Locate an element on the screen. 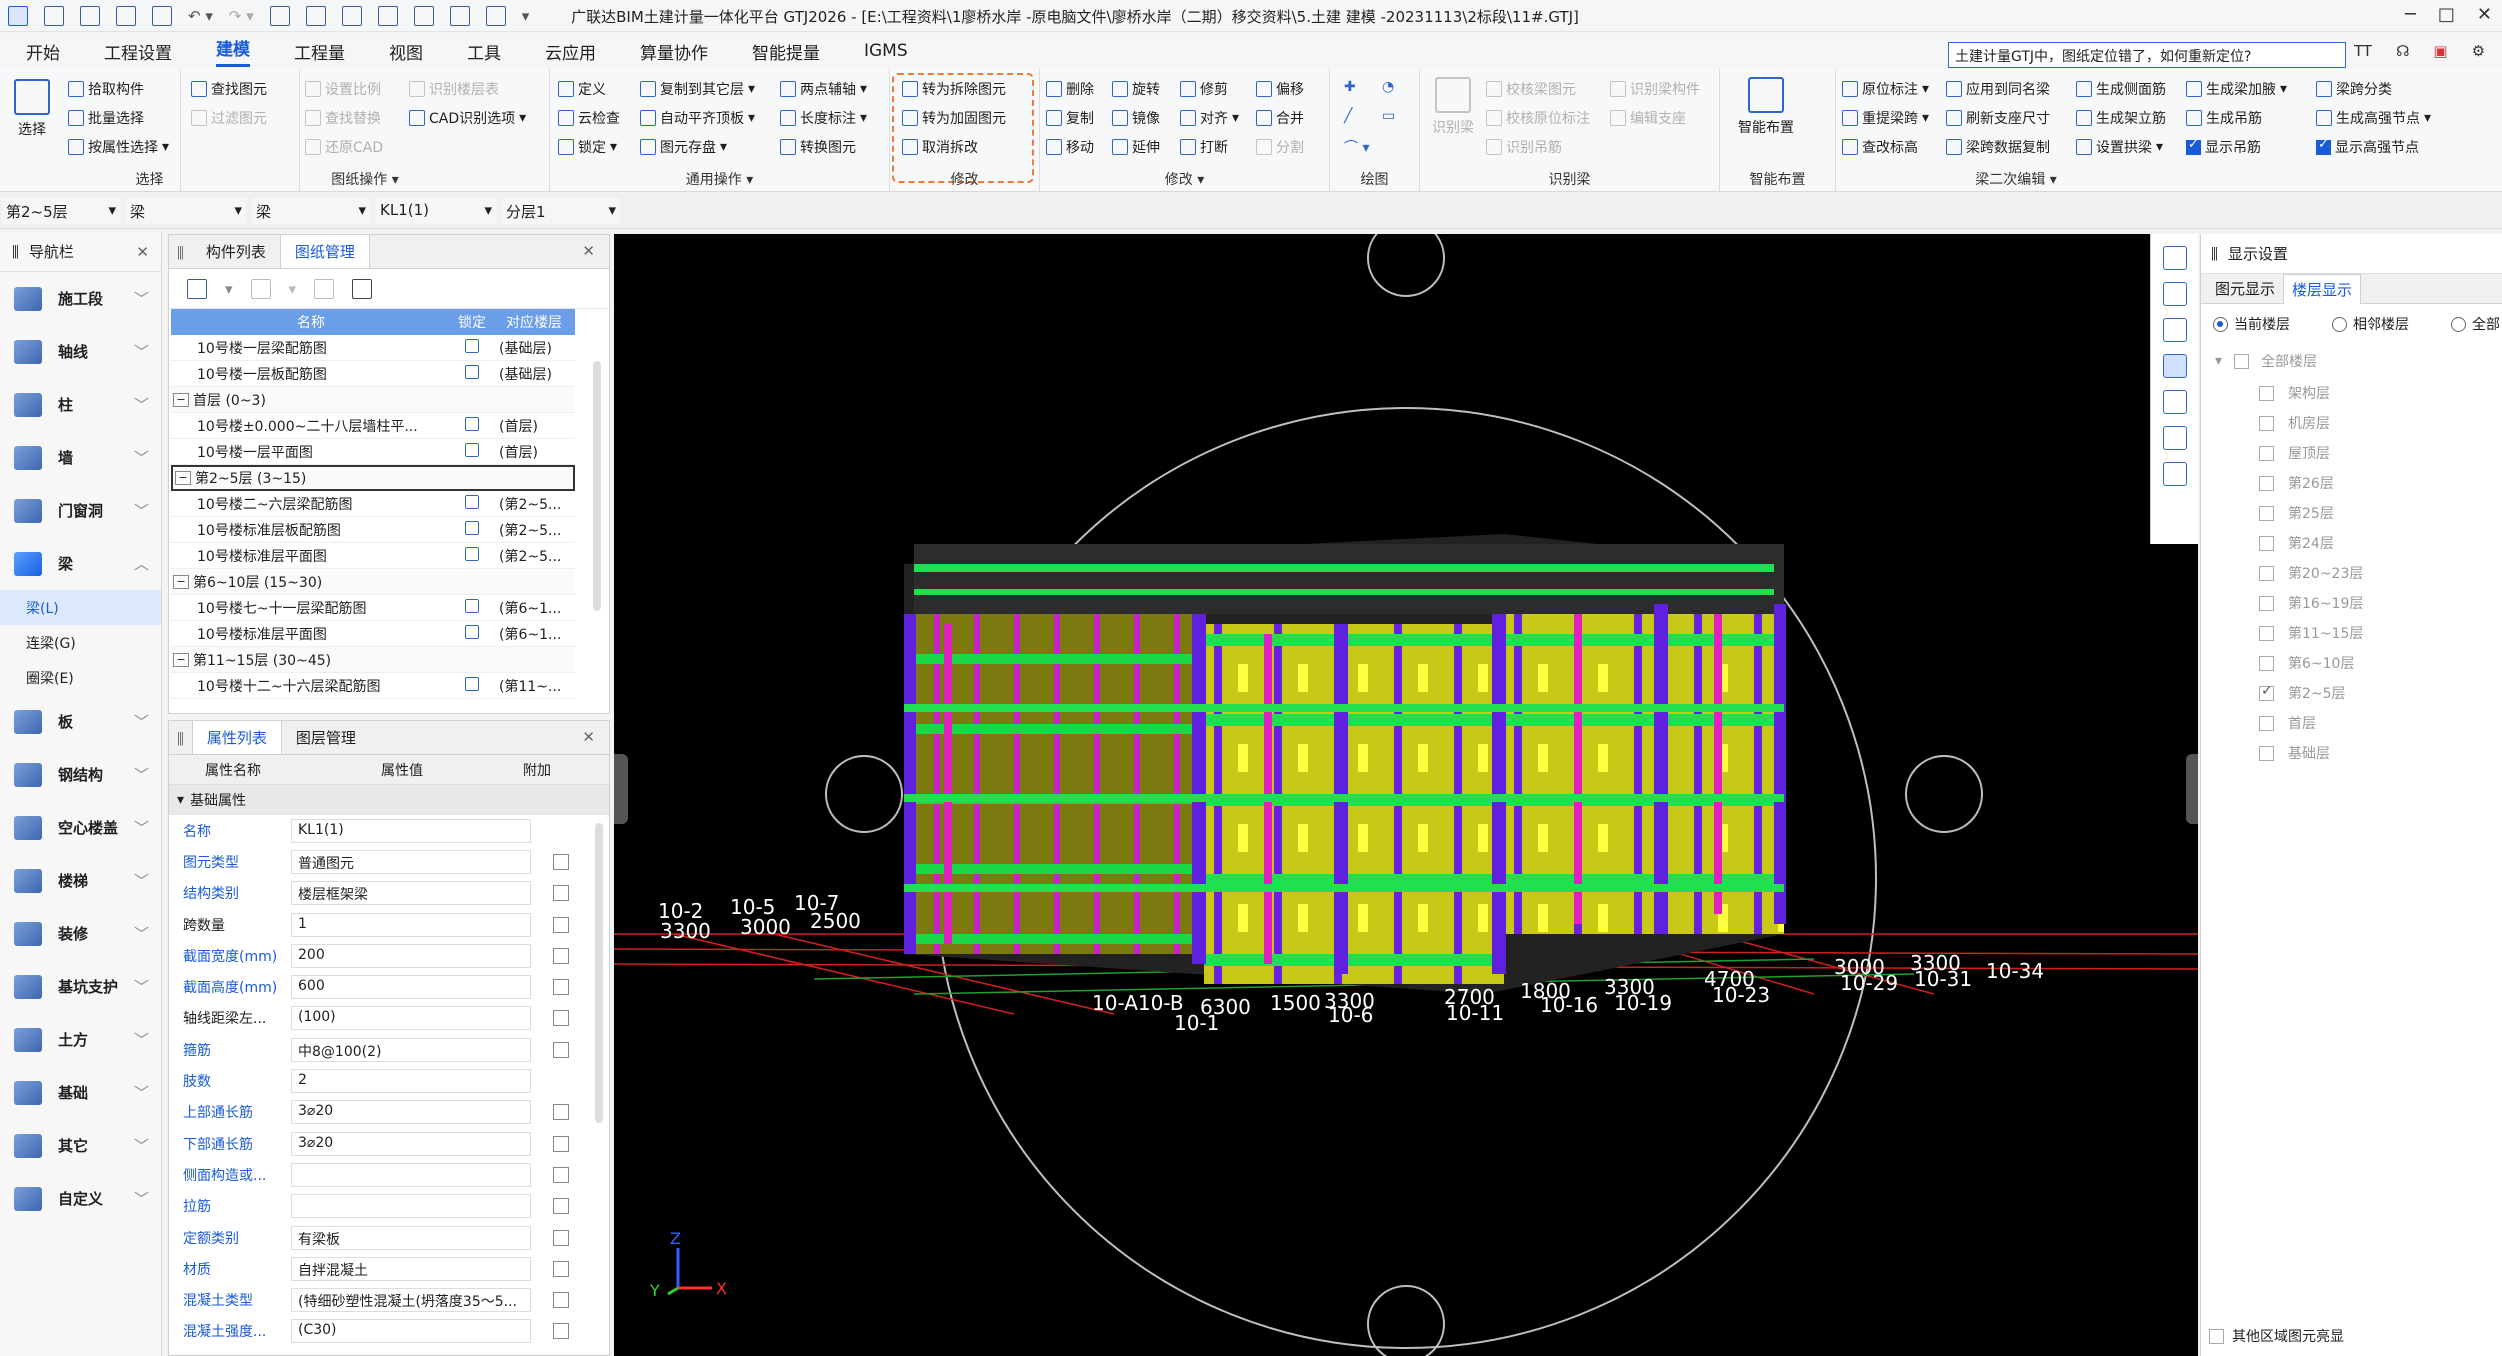  floor-item: 机房层 is located at coordinates (2351, 423).